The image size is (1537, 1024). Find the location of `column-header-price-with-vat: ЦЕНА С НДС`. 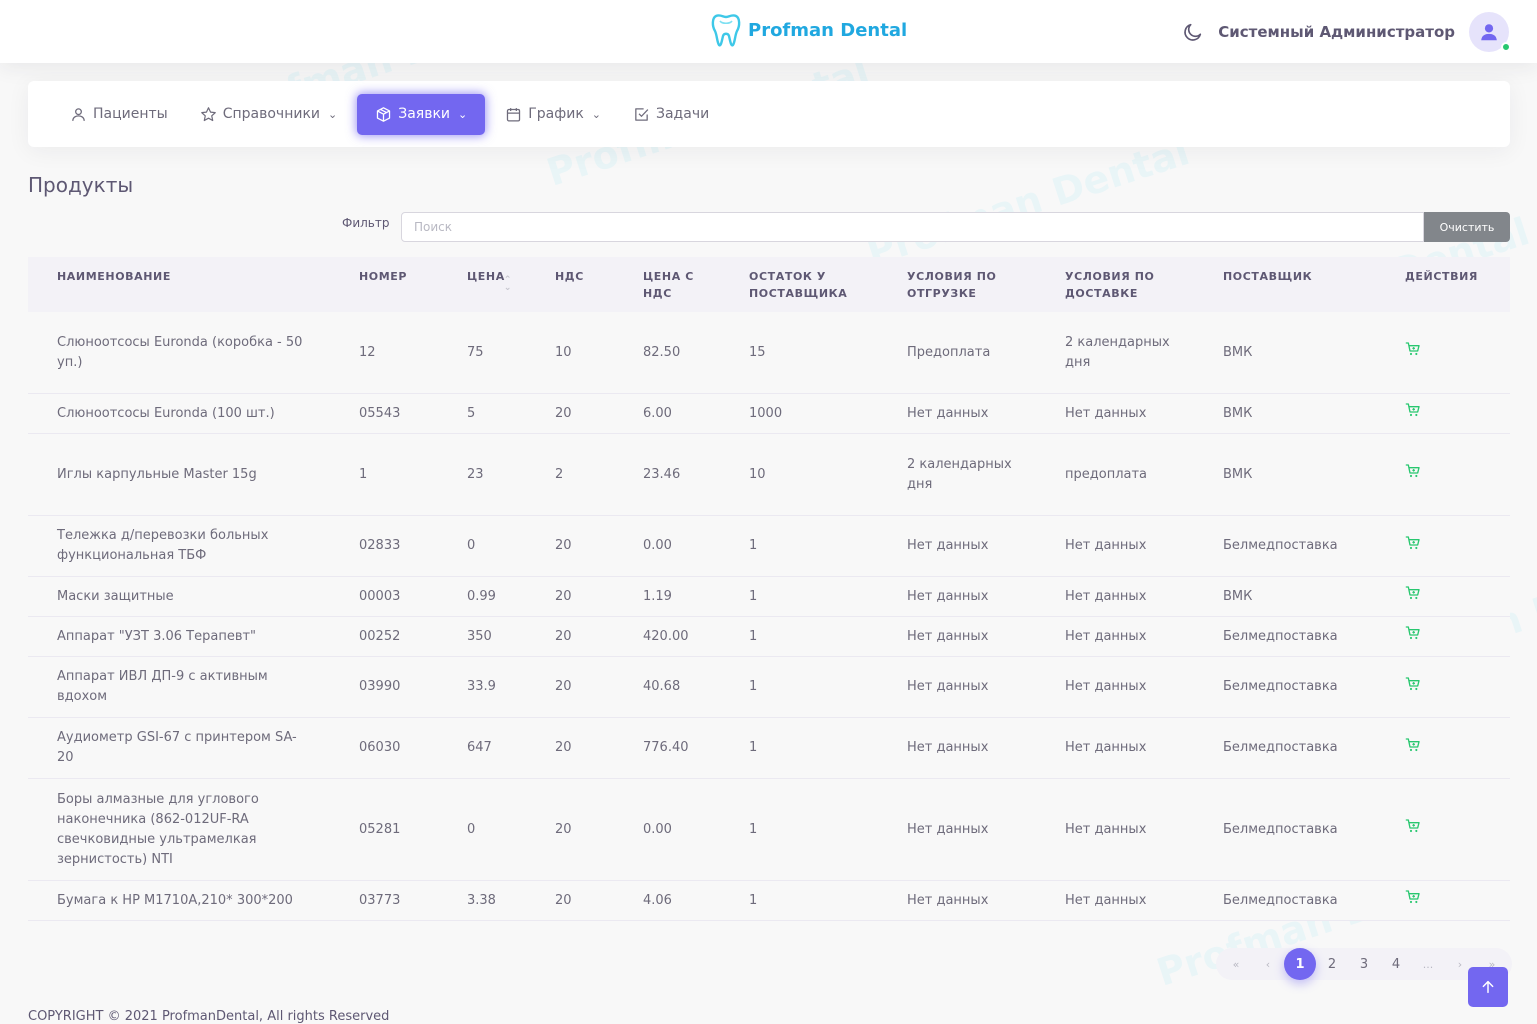

column-header-price-with-vat: ЦЕНА С НДС is located at coordinates (667, 285).